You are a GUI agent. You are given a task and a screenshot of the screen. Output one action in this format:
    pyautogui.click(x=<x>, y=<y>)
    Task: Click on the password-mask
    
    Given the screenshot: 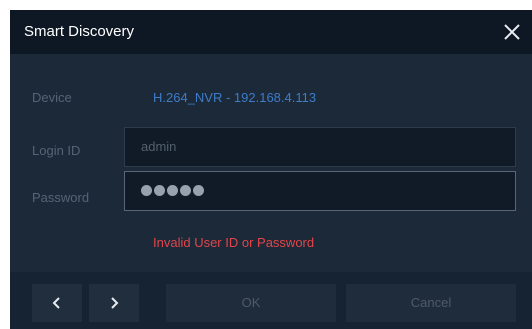 What is the action you would take?
    pyautogui.click(x=172, y=190)
    